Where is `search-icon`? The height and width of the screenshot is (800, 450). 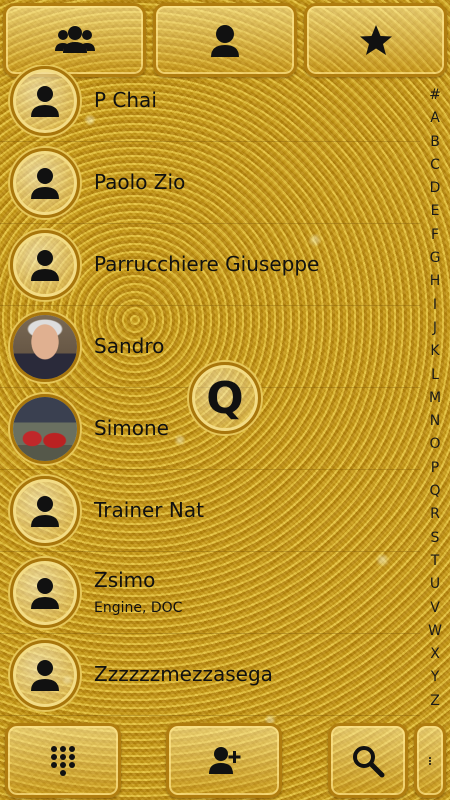
search-icon is located at coordinates (369, 761).